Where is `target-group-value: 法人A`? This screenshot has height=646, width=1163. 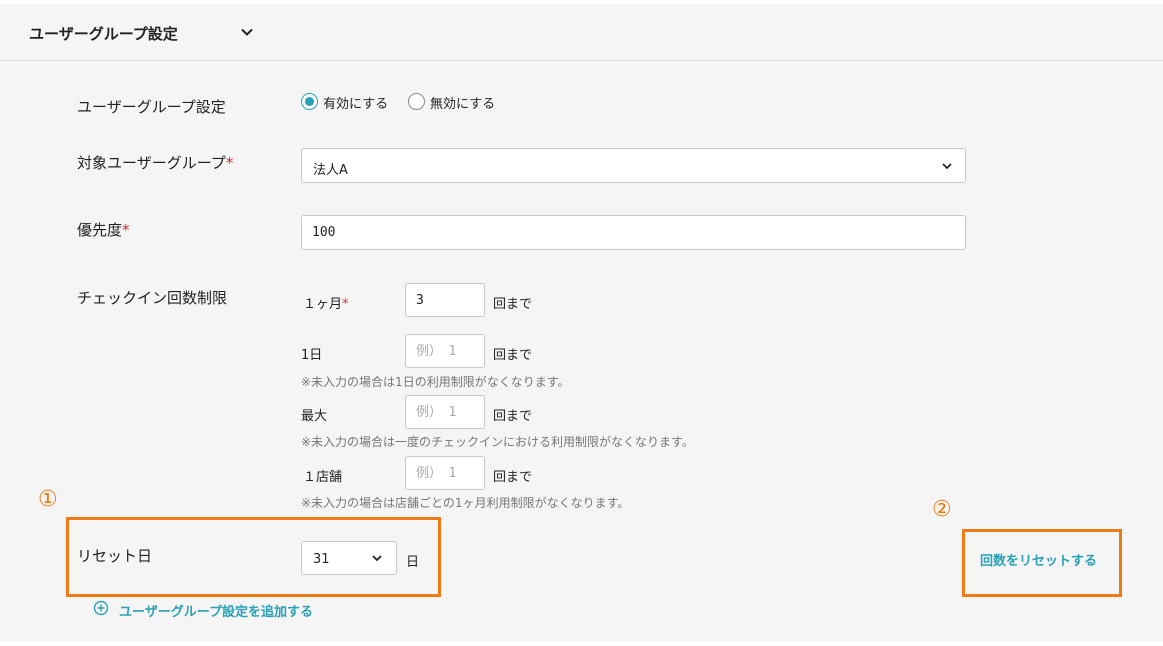 target-group-value: 法人A is located at coordinates (330, 170).